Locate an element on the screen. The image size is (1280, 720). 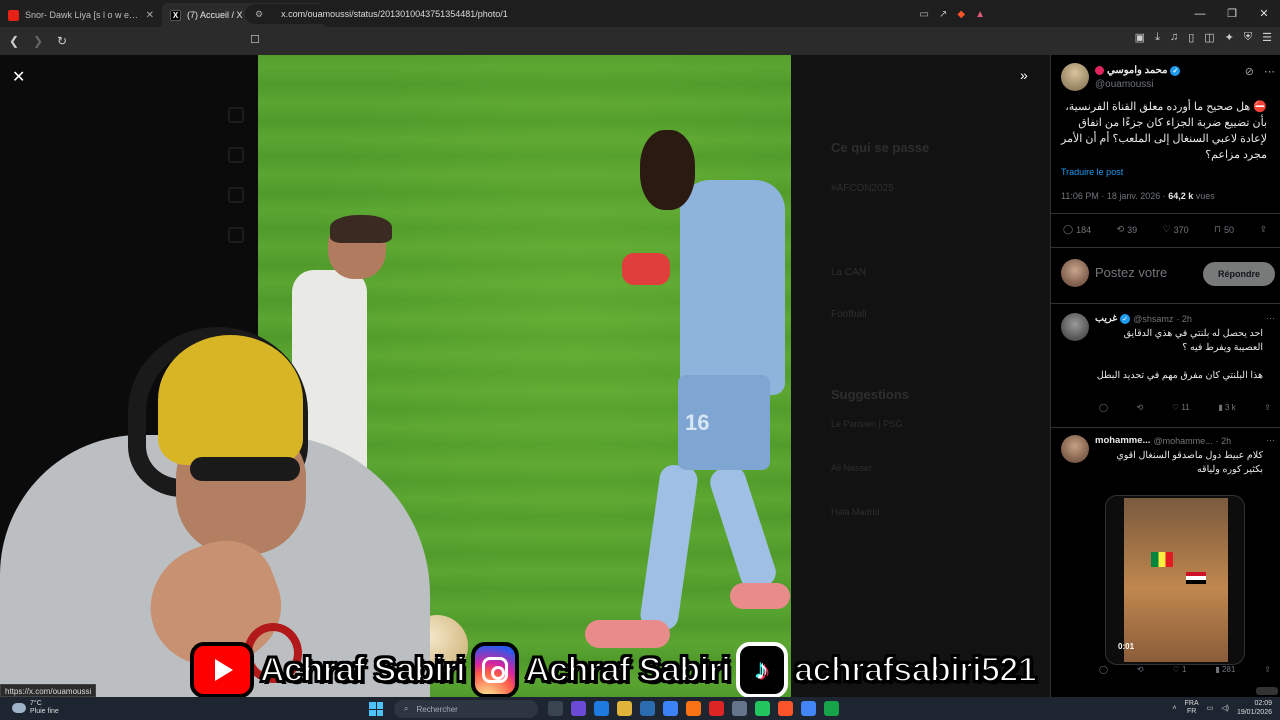
opera-icon is located at coordinates (716, 708).